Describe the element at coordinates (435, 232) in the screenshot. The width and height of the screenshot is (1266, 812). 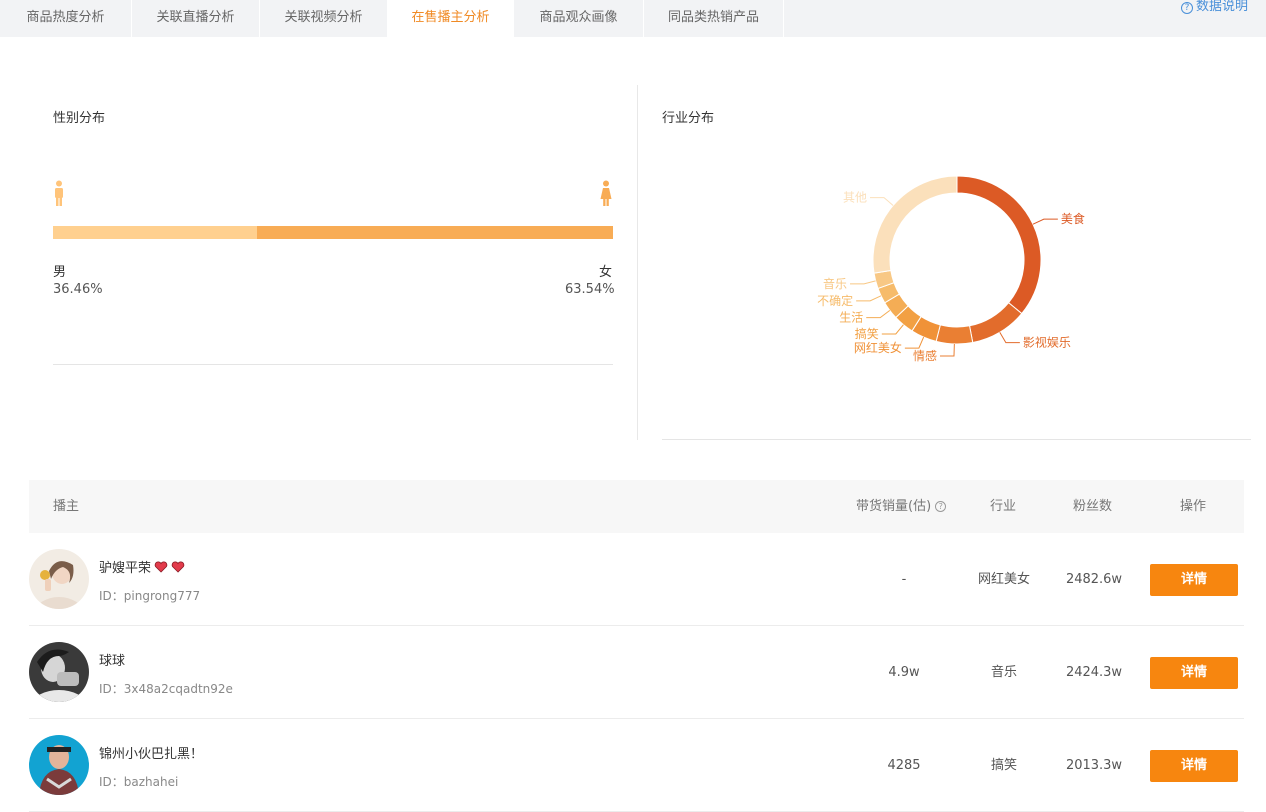
I see `female-ratio-bar` at that location.